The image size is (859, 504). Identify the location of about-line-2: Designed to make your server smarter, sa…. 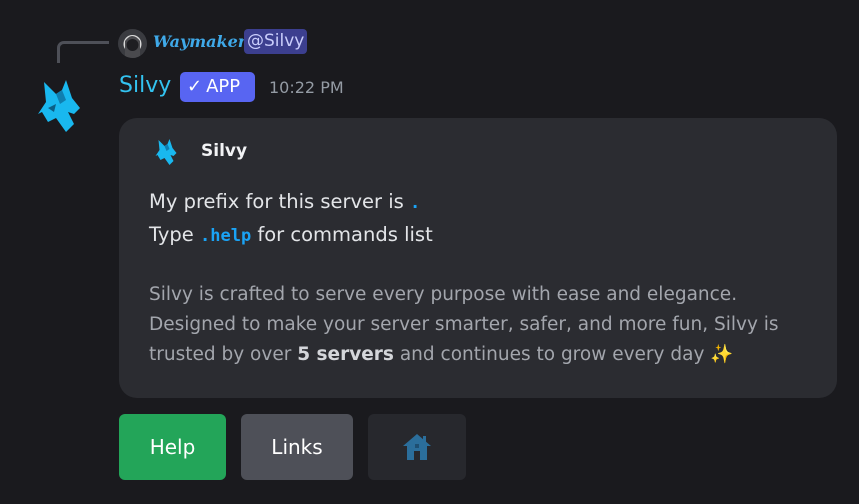
(464, 324).